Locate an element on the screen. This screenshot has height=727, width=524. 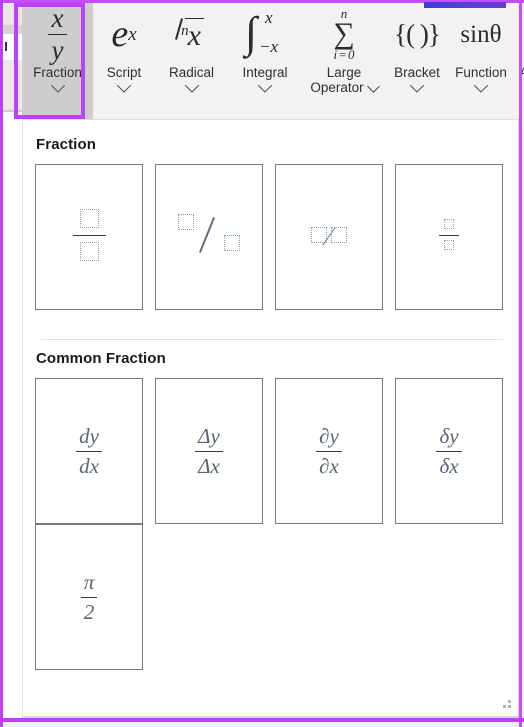
ribbon-button-radical: n x Radical is located at coordinates (191, 61).